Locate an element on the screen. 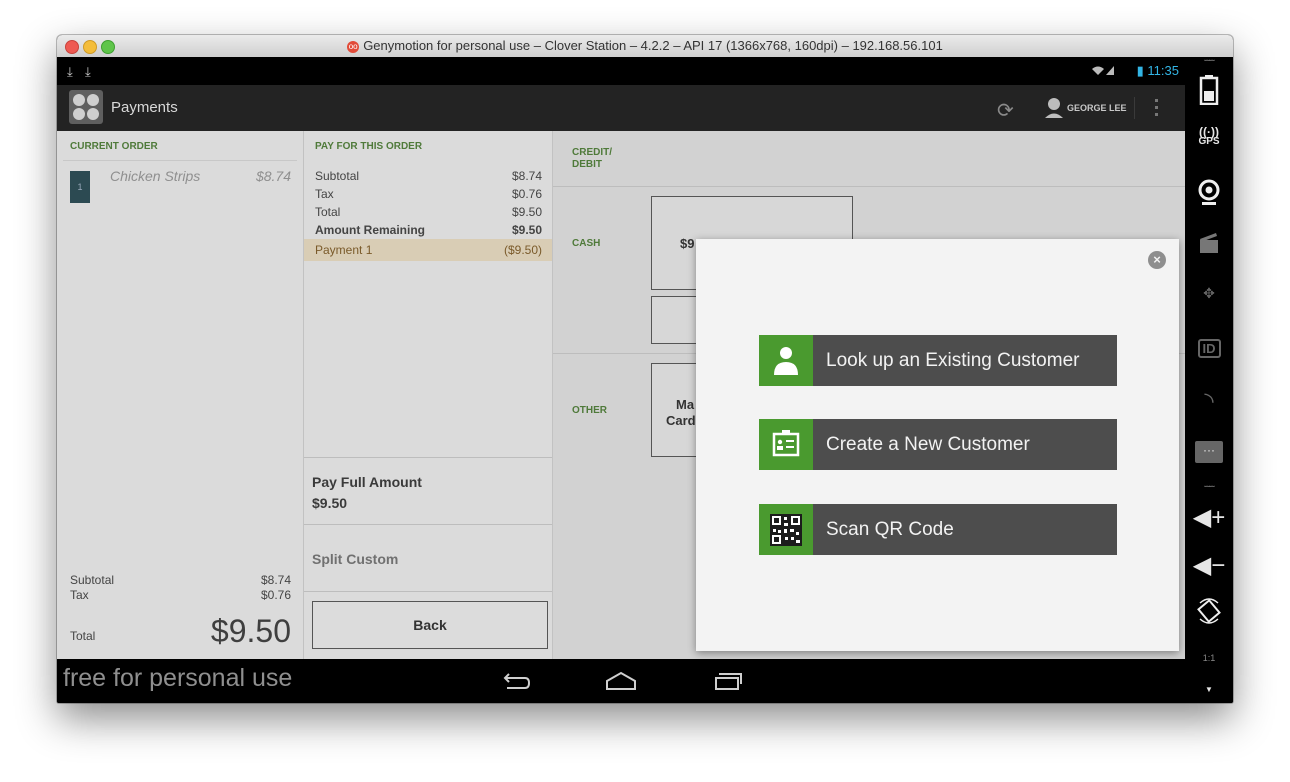  rss-icon: ◝ is located at coordinates (1209, 401).